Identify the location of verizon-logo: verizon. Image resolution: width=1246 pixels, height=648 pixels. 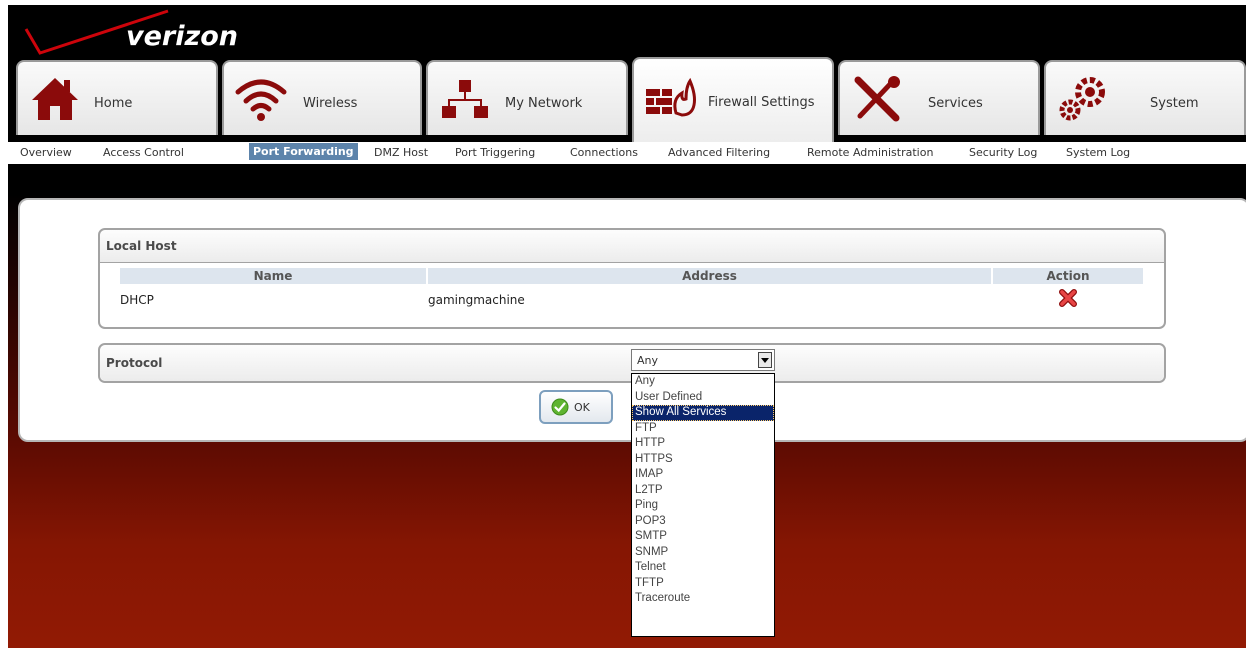
(138, 34).